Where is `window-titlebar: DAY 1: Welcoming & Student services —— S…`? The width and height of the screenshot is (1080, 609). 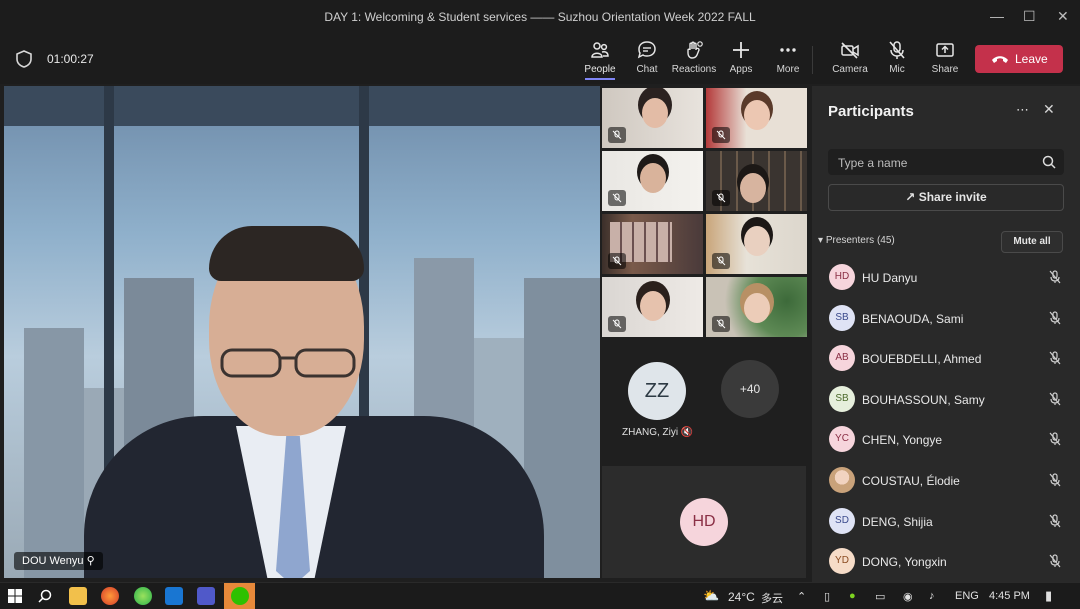
window-titlebar: DAY 1: Welcoming & Student services —— S… is located at coordinates (540, 17).